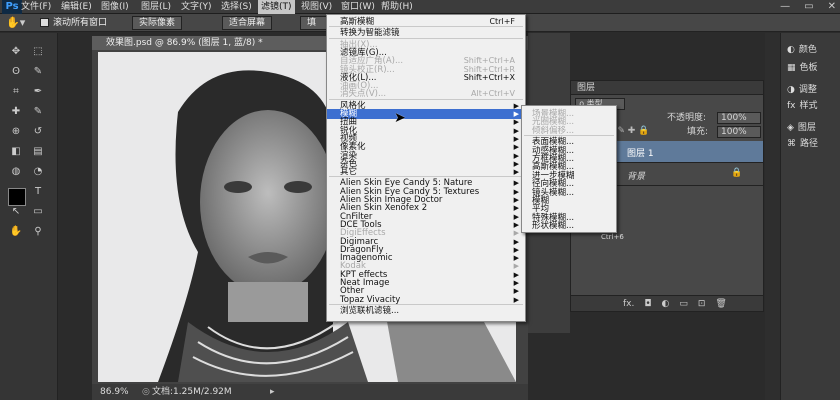 This screenshot has height=400, width=840. I want to click on new-layer-icon: ⊡, so click(702, 303).